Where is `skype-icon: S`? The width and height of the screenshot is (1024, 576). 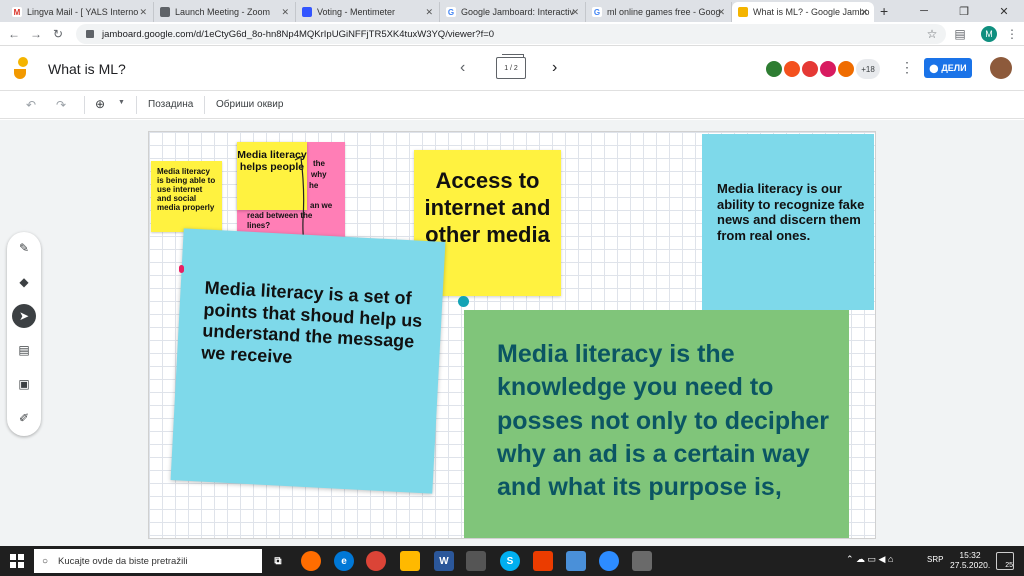
skype-icon: S is located at coordinates (510, 561).